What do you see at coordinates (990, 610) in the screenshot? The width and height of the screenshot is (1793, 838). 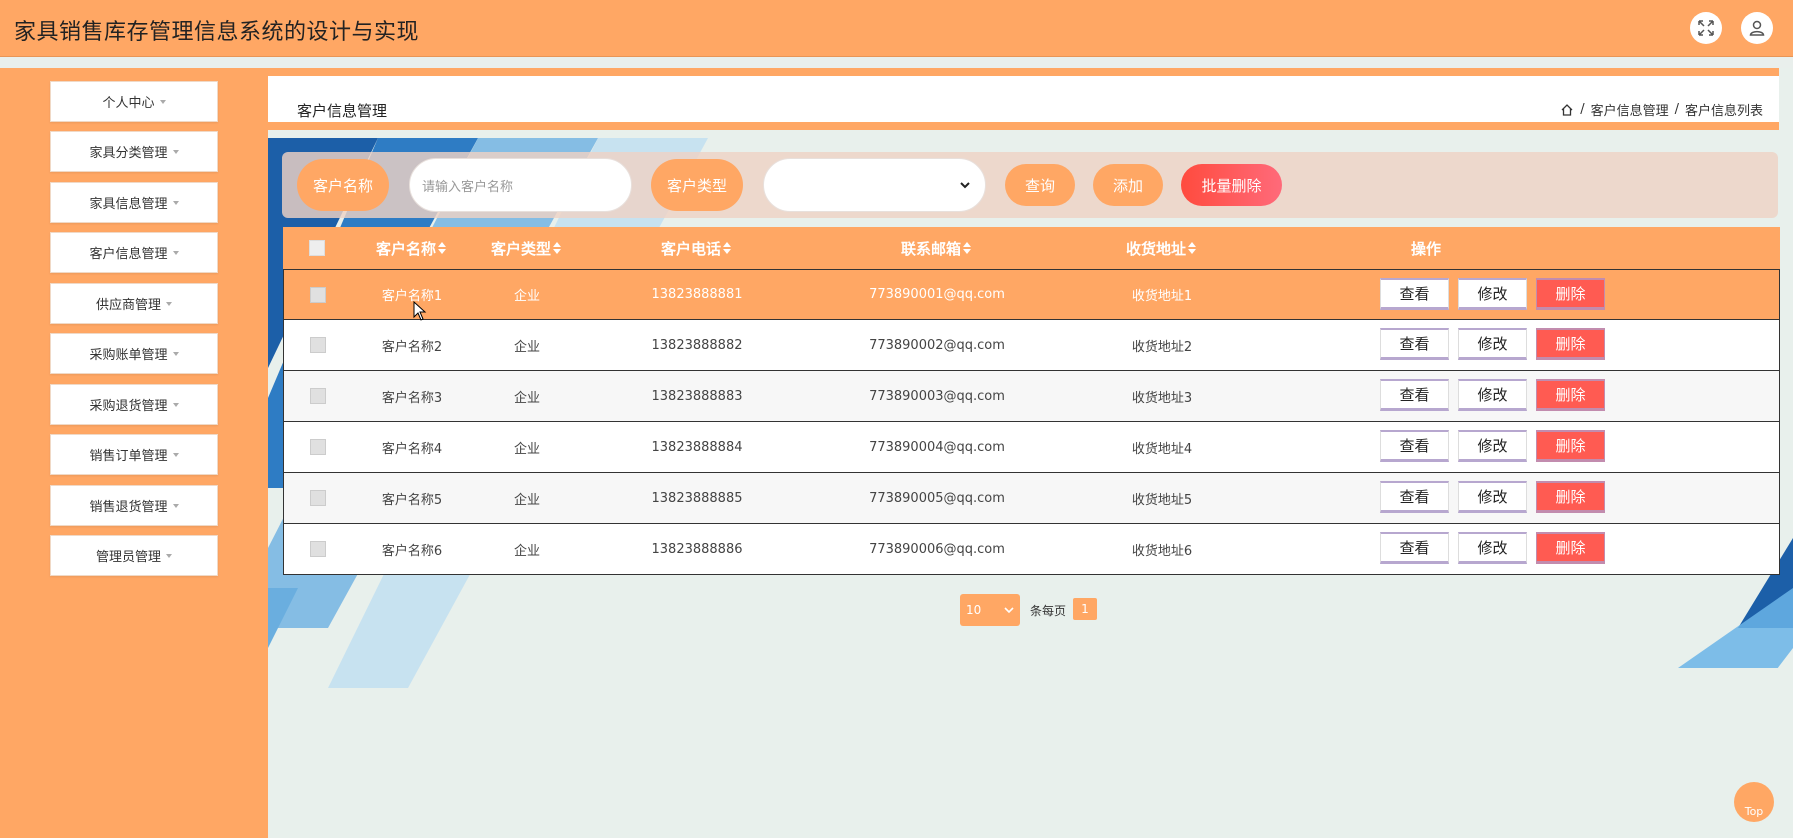 I see `page-size-select: 10` at bounding box center [990, 610].